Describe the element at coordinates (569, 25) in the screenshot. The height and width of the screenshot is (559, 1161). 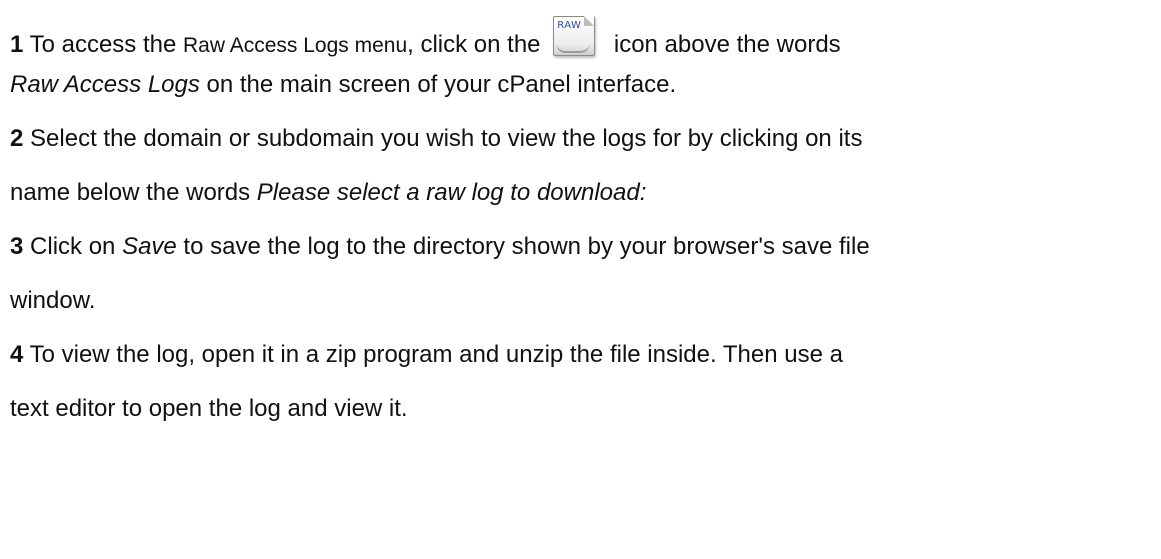
I see `raw-icon-label: RAW` at that location.